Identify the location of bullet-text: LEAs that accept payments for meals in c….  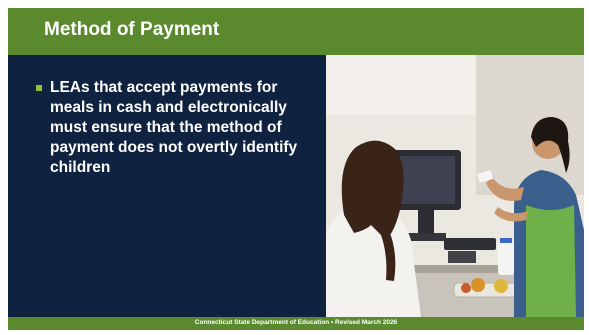
(174, 127).